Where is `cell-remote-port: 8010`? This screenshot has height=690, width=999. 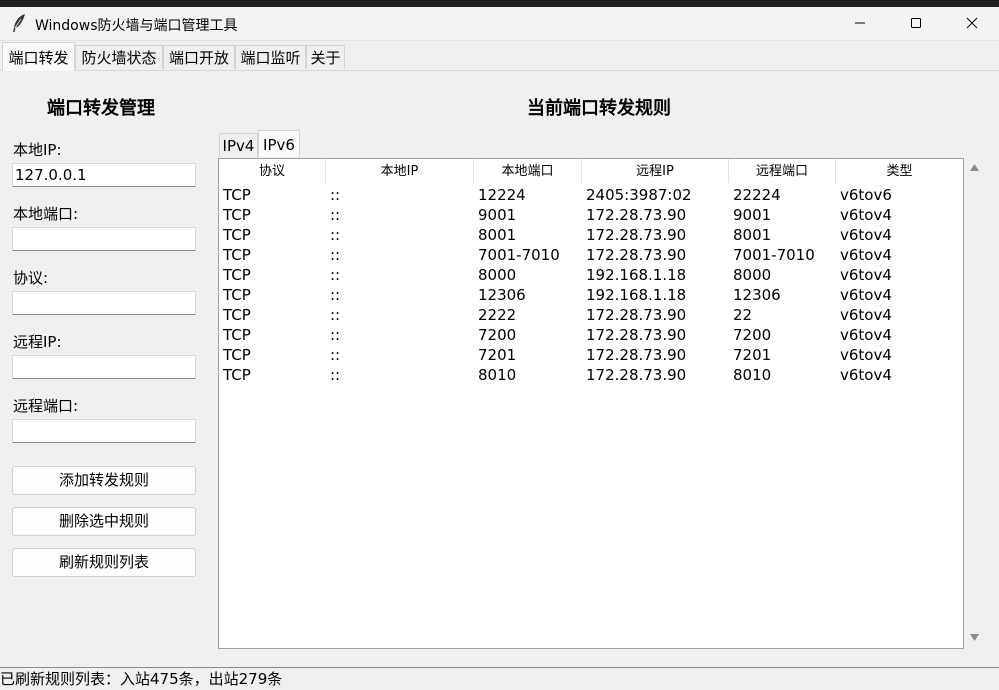 cell-remote-port: 8010 is located at coordinates (752, 375).